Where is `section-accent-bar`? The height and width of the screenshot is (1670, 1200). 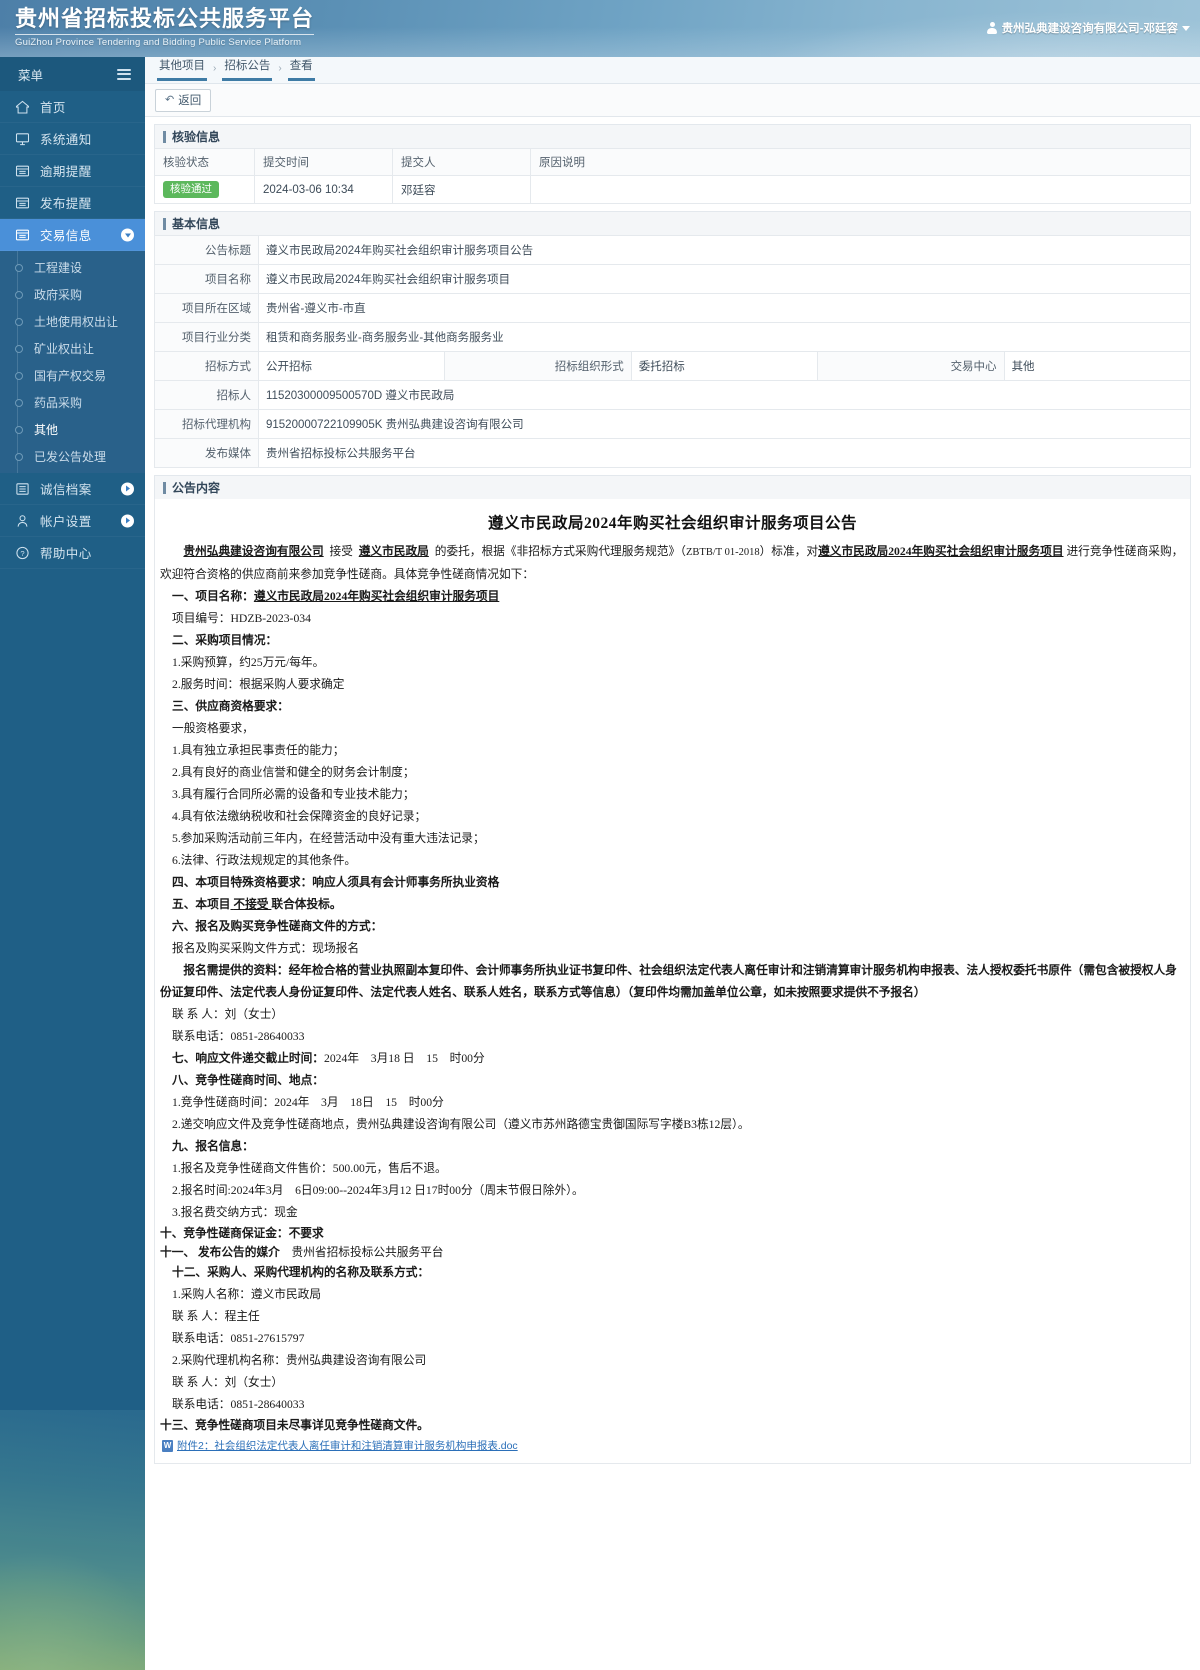 section-accent-bar is located at coordinates (164, 223).